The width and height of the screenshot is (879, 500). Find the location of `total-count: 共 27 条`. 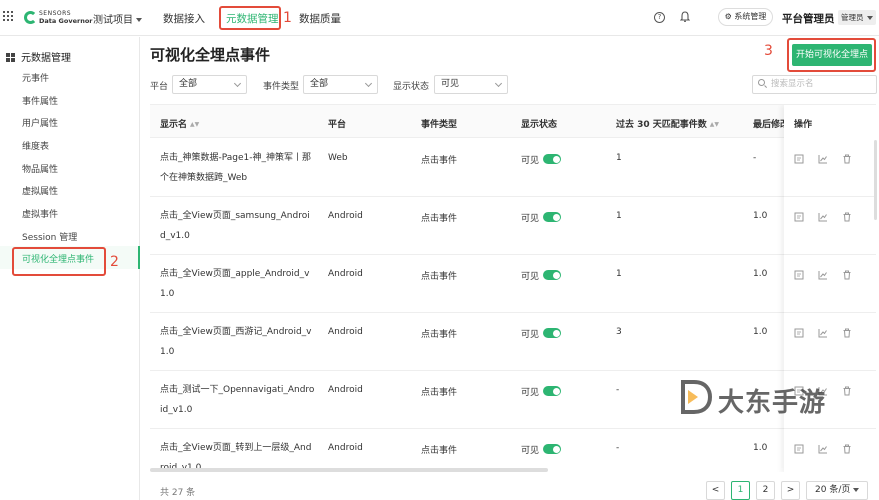

total-count: 共 27 条 is located at coordinates (178, 493).